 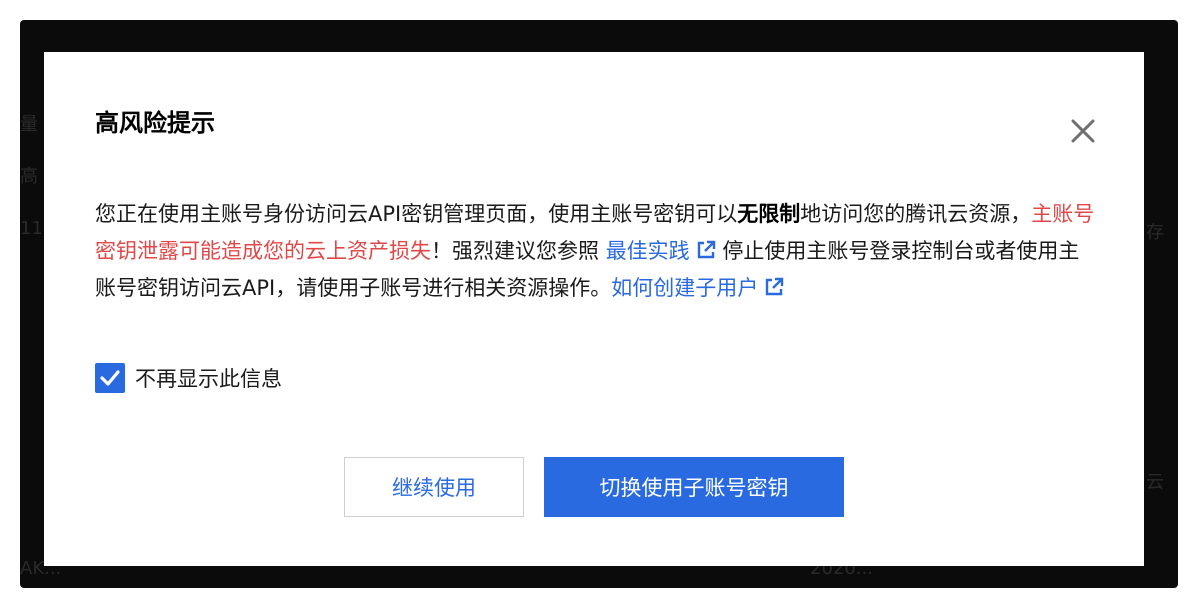 I want to click on background-text: 云, so click(x=1155, y=482).